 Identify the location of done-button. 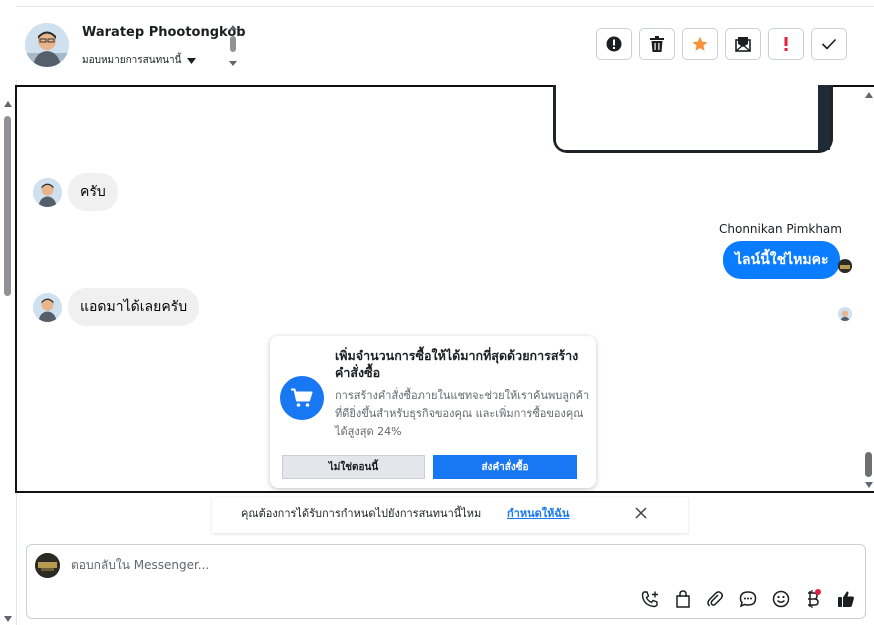
(829, 44).